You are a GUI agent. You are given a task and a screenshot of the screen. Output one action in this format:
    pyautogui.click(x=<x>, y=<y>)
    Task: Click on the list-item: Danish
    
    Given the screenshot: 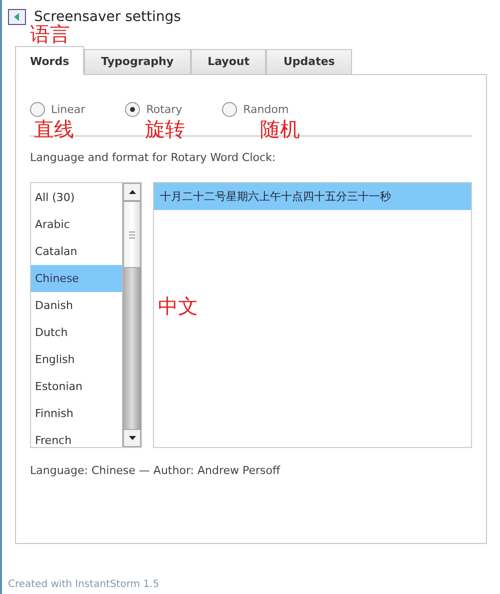 What is the action you would take?
    pyautogui.click(x=76, y=305)
    